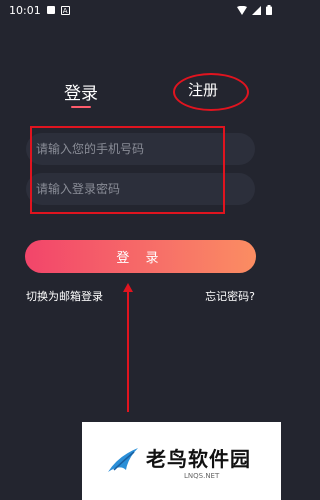  Describe the element at coordinates (140, 256) in the screenshot. I see `login-button: 登 录` at that location.